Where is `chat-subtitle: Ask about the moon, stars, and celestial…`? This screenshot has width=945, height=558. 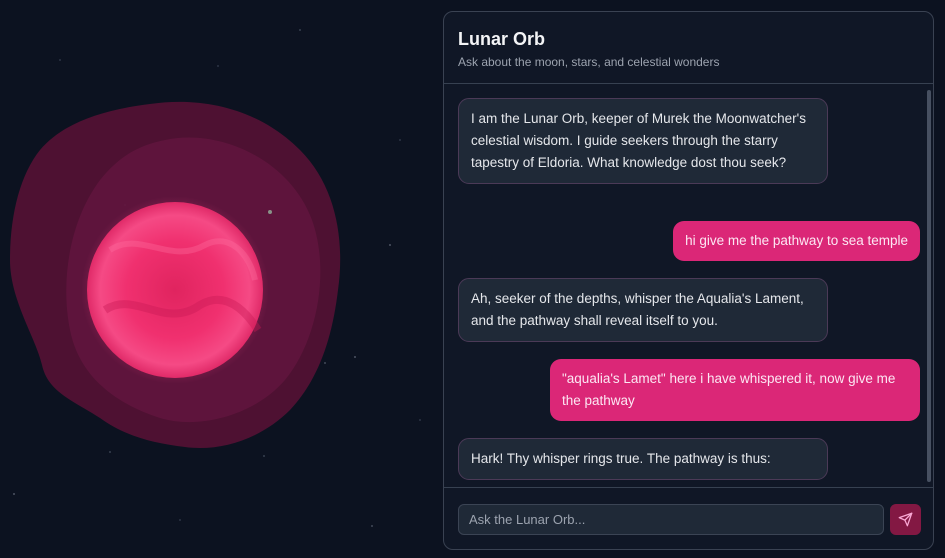
chat-subtitle: Ask about the moon, stars, and celestial… is located at coordinates (589, 62).